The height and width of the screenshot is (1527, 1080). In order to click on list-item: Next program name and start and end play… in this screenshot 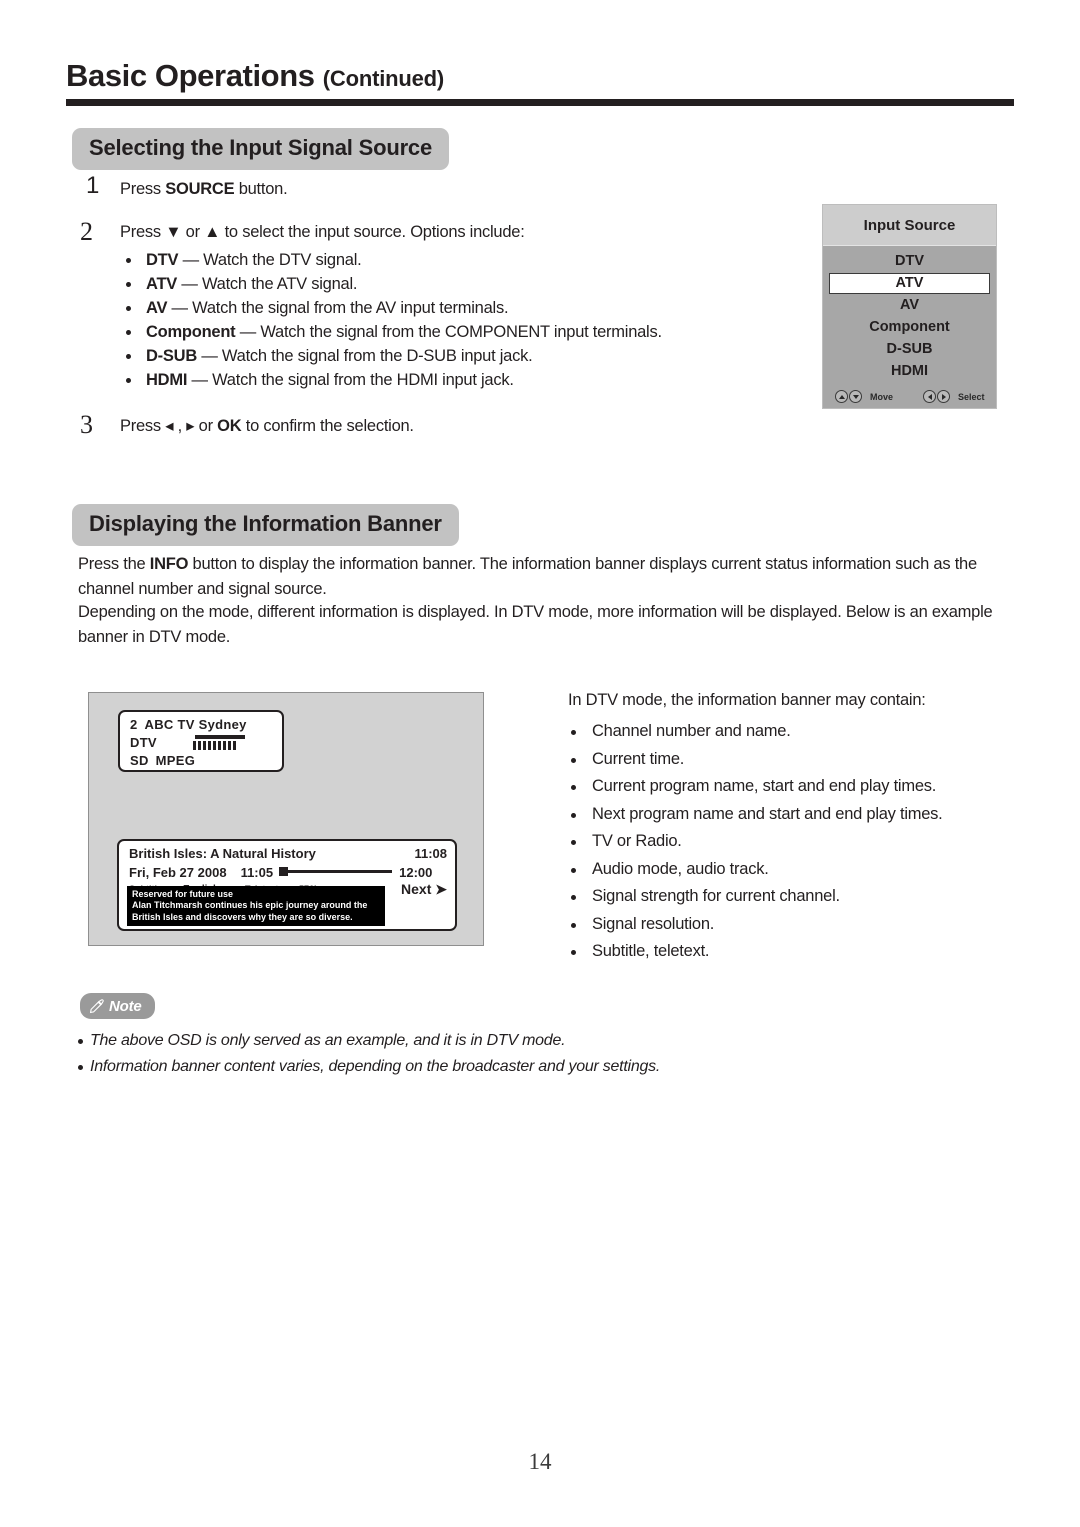, I will do `click(803, 815)`.